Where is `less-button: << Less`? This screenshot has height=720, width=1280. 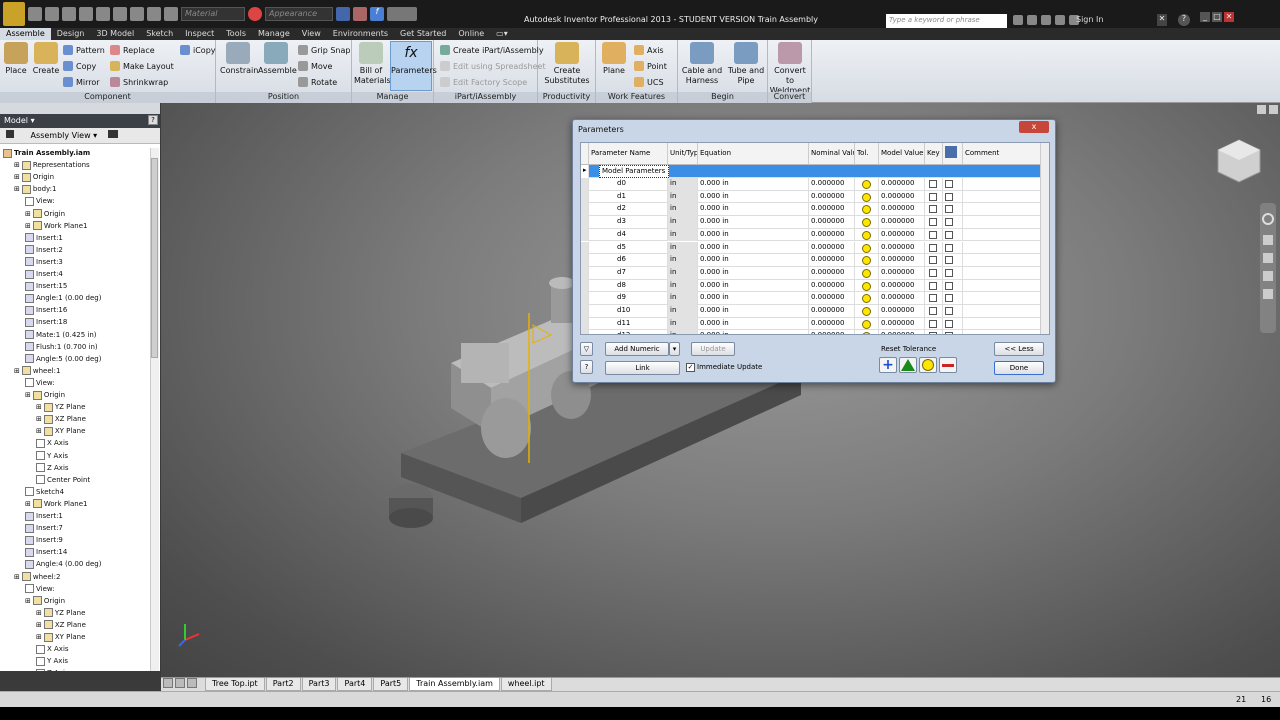
less-button: << Less is located at coordinates (1019, 349).